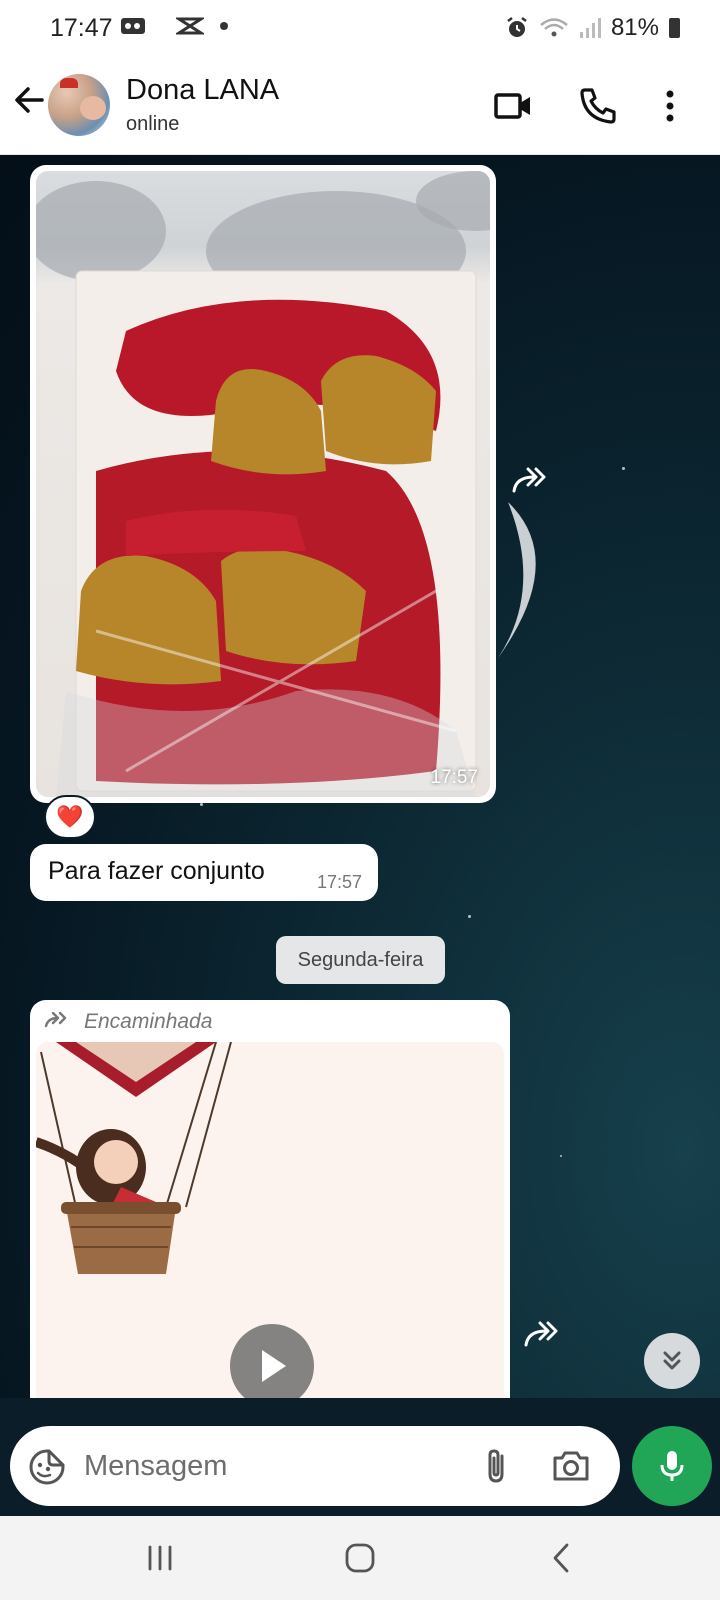 Image resolution: width=720 pixels, height=1600 pixels. I want to click on double-chevron-down-icon, so click(672, 1360).